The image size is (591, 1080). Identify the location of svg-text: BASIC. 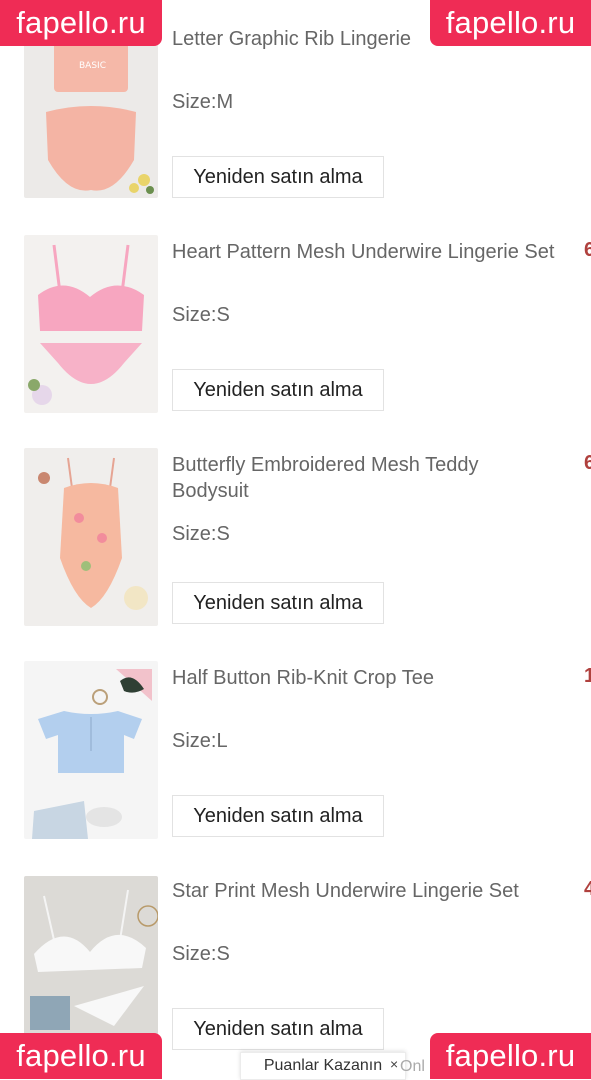
(92, 66).